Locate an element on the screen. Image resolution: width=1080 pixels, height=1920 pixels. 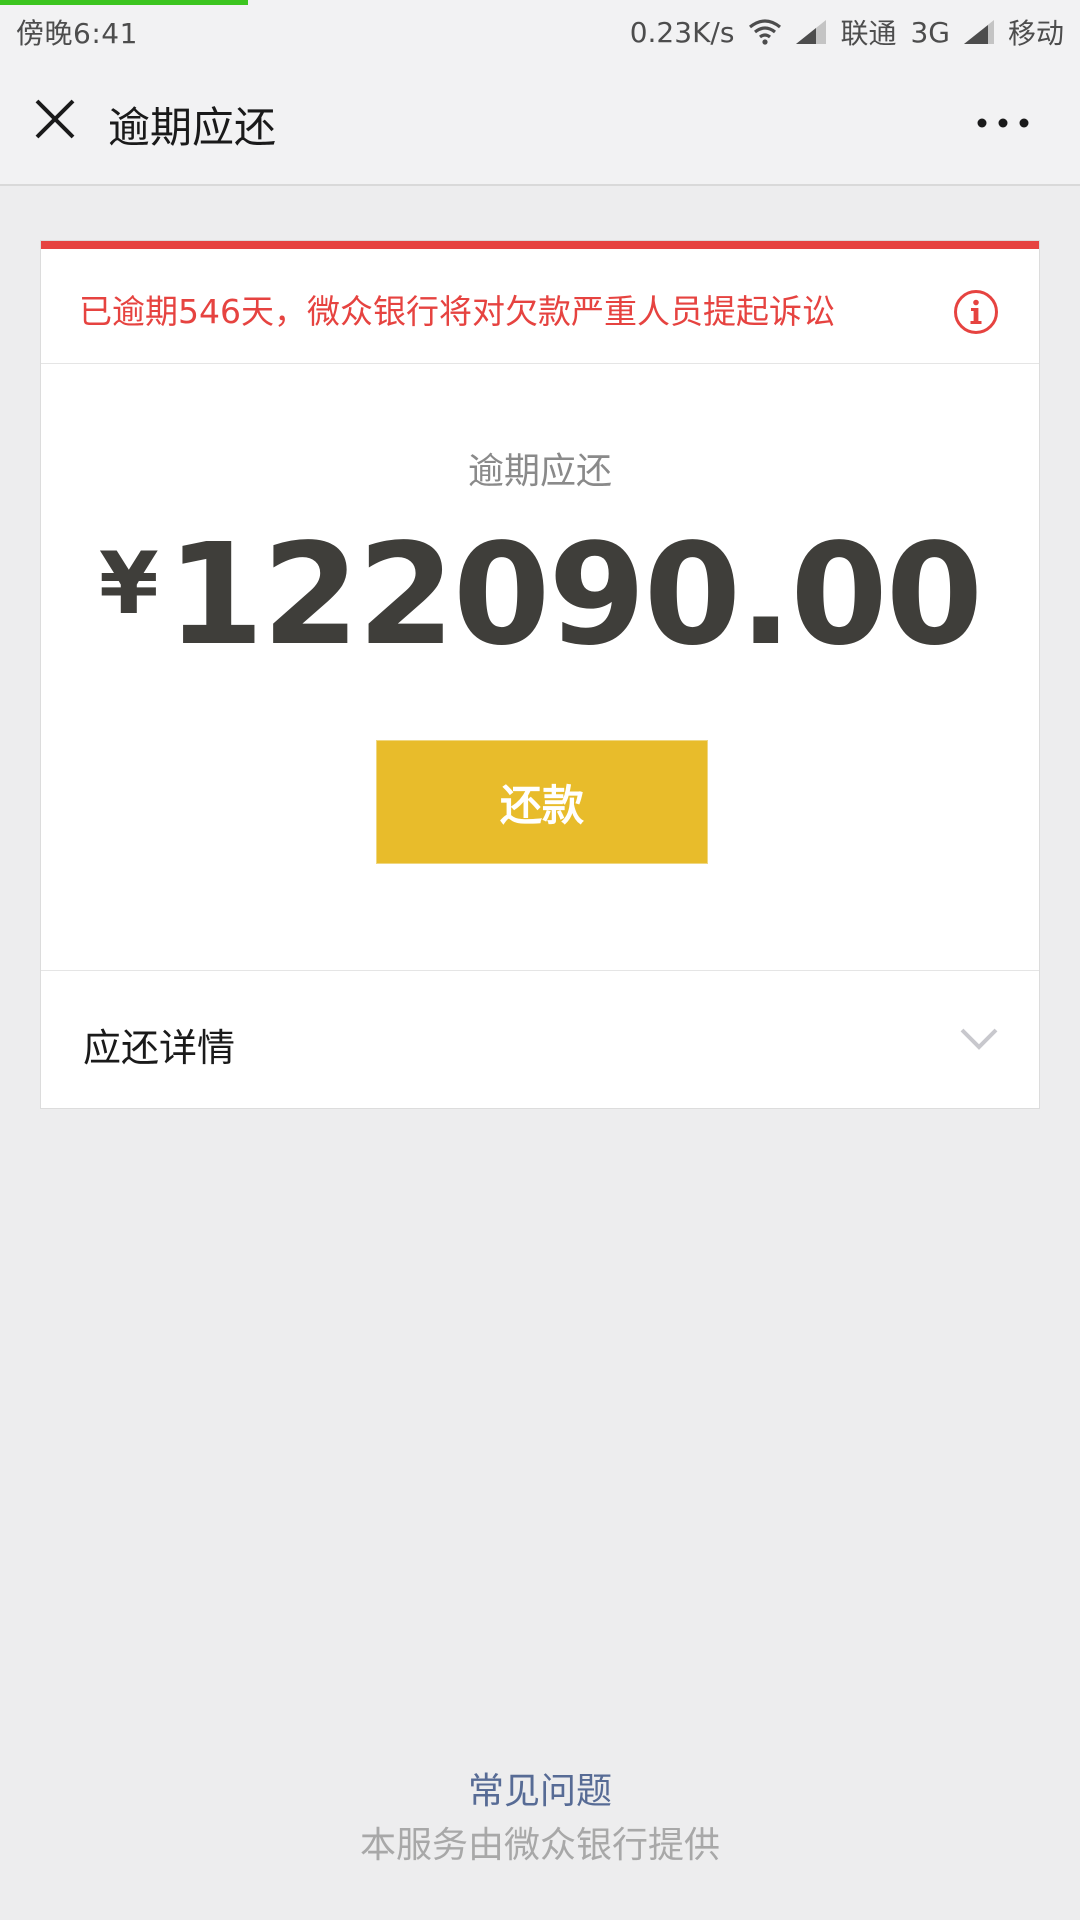
info-icon is located at coordinates (976, 312).